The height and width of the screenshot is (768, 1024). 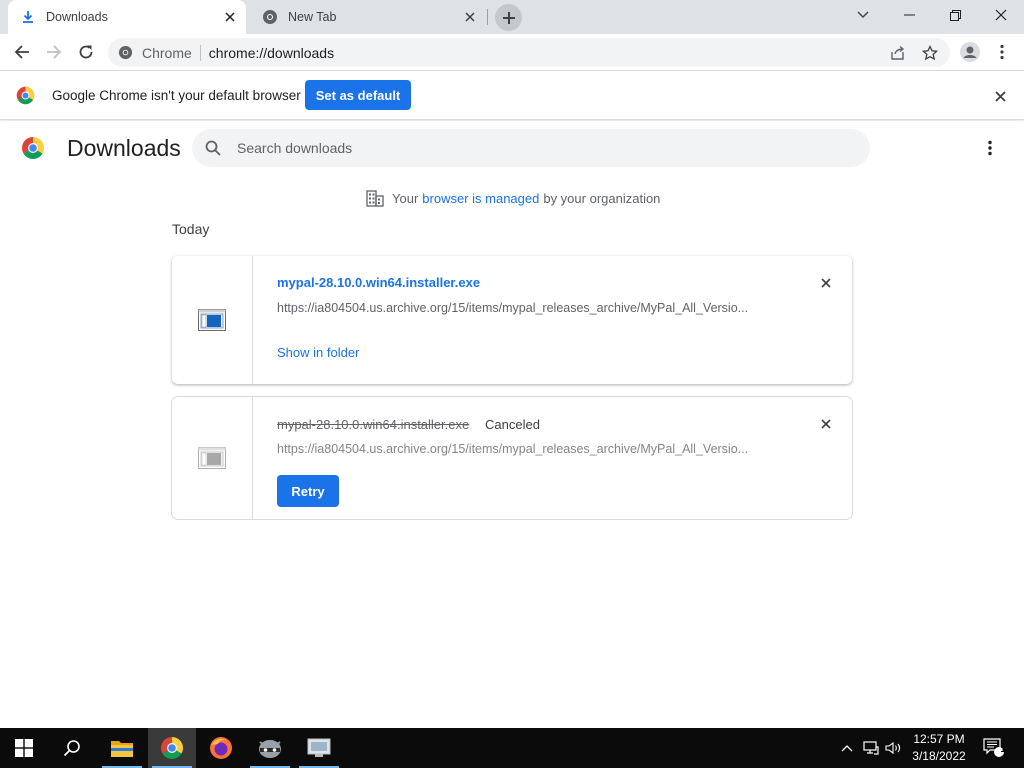 What do you see at coordinates (994, 748) in the screenshot?
I see `action-center-button: 1` at bounding box center [994, 748].